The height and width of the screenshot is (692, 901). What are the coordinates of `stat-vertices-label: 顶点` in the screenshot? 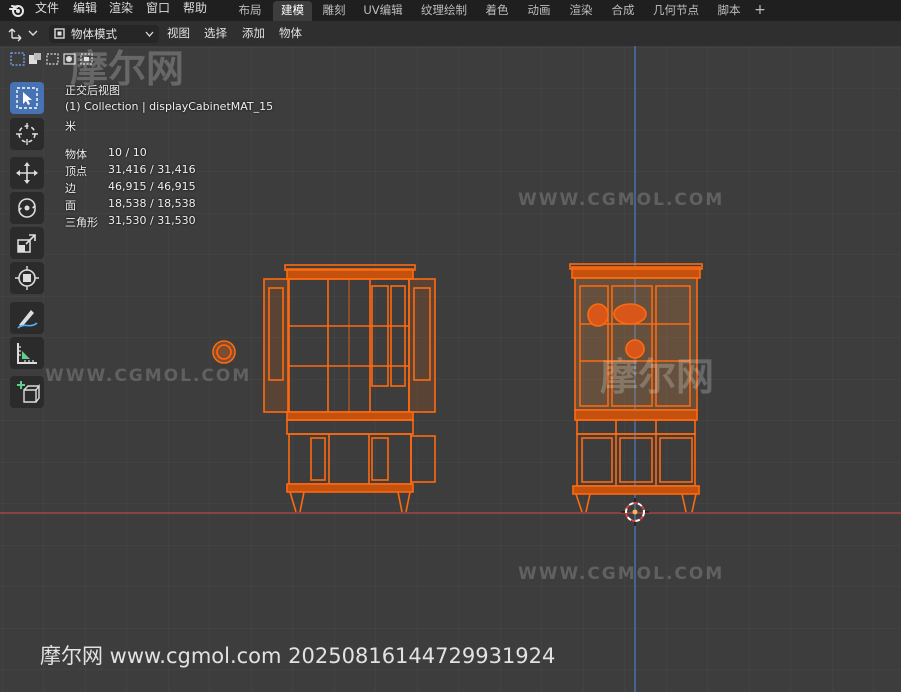 It's located at (76, 171).